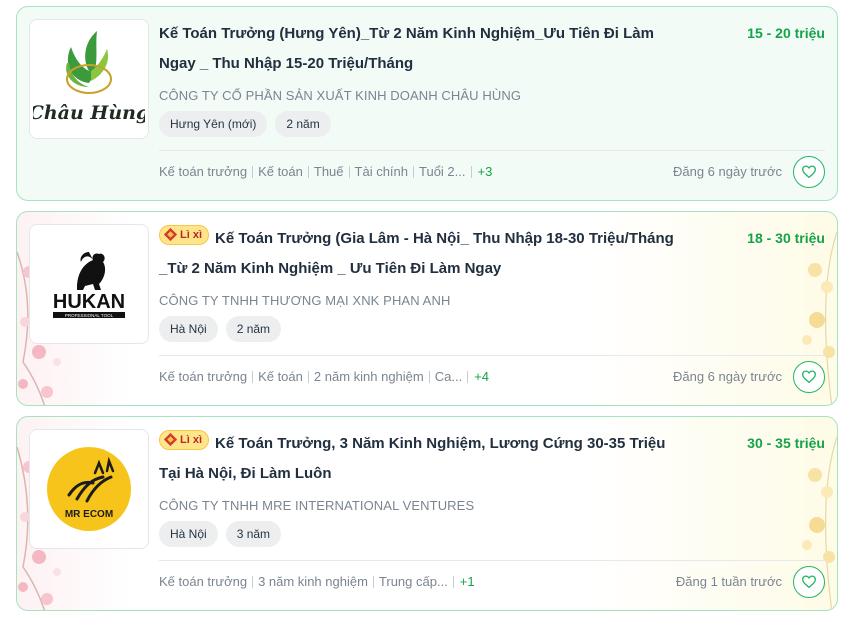  I want to click on company-name: CÔNG TY TNHH THƯƠNG MẠI XNK PHAN ANH, so click(304, 300).